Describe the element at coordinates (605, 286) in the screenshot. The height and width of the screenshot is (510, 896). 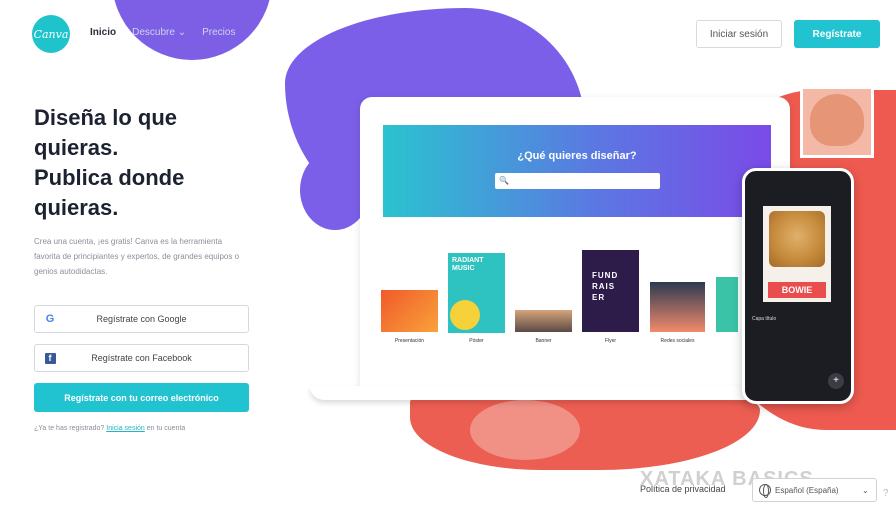
I see `flyer-text: FUND RAIS ER` at that location.